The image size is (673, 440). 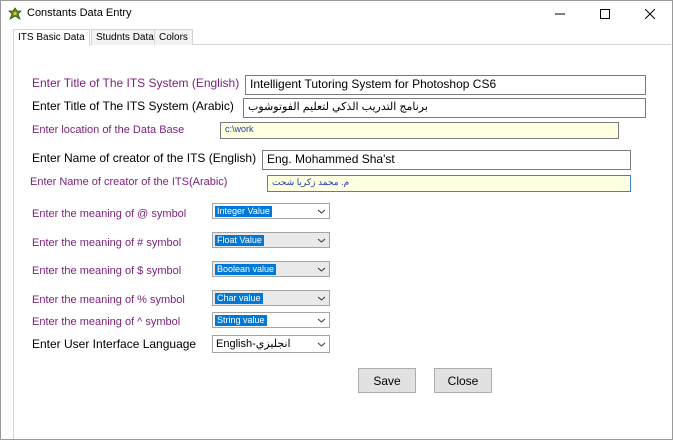 What do you see at coordinates (129, 182) in the screenshot?
I see `creator-arabic-label: Enter Name of creator of the ITS(Arabic)` at bounding box center [129, 182].